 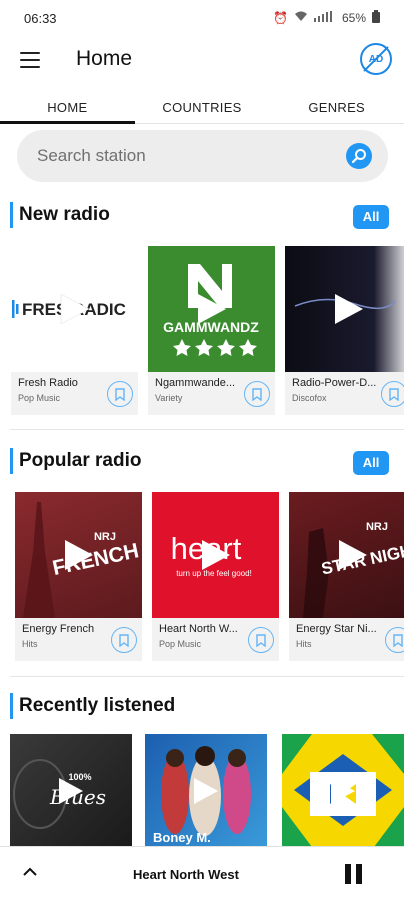 What do you see at coordinates (182, 837) in the screenshot?
I see `artwork-text: Boney M.` at bounding box center [182, 837].